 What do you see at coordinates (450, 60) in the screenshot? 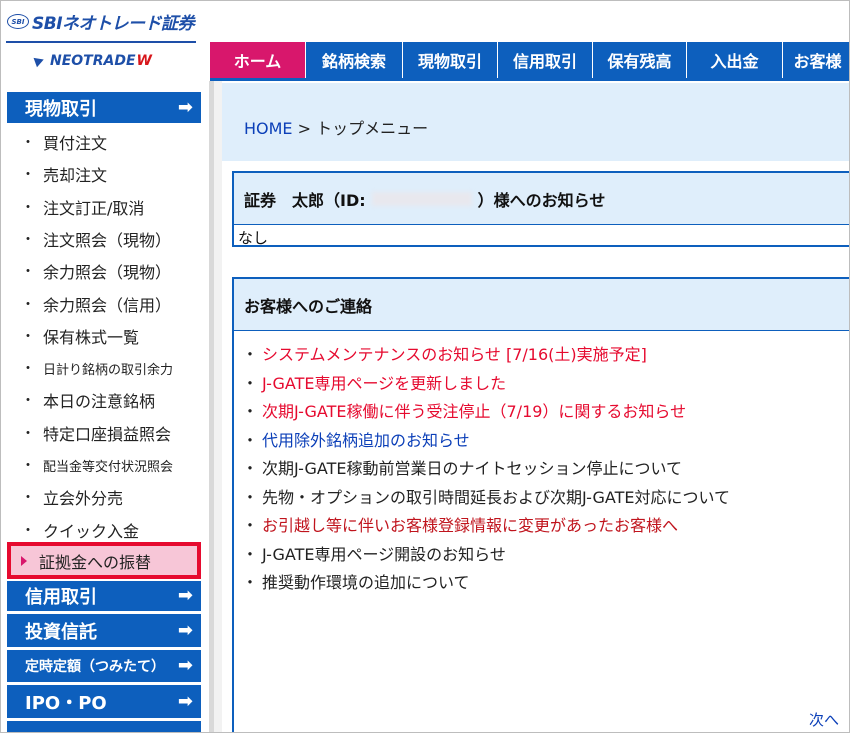
I see `nav-tab: 現物取引` at bounding box center [450, 60].